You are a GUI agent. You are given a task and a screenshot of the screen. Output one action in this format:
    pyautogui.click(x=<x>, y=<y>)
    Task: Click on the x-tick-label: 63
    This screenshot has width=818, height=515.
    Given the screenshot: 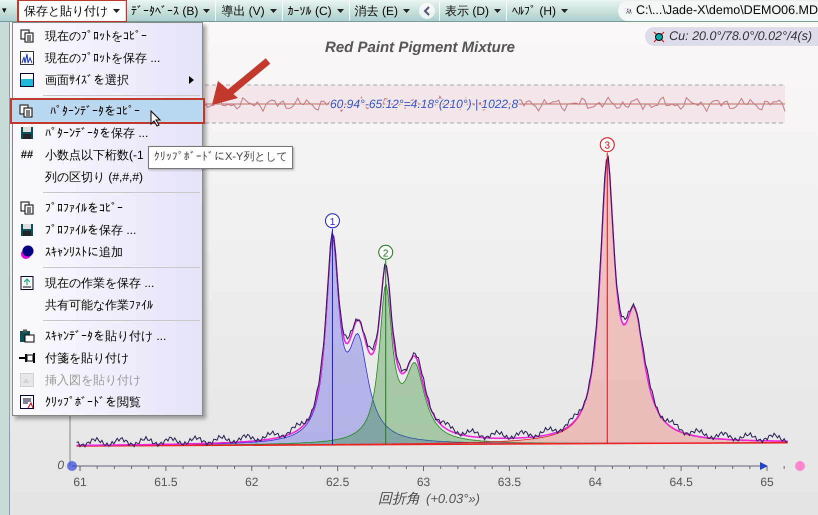 What is the action you would take?
    pyautogui.click(x=423, y=482)
    